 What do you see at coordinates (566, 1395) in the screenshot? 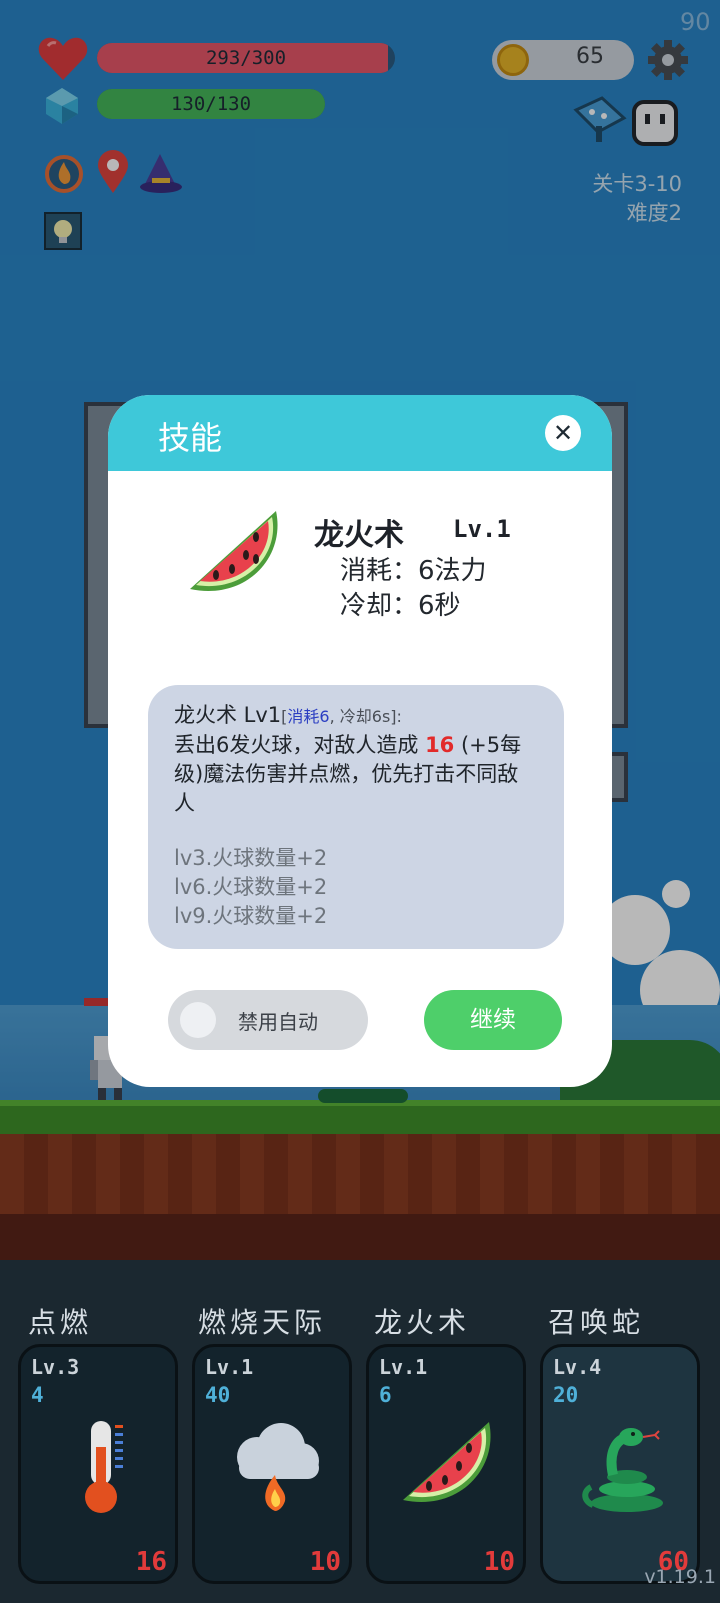
I see `skill-card-cost: 20` at bounding box center [566, 1395].